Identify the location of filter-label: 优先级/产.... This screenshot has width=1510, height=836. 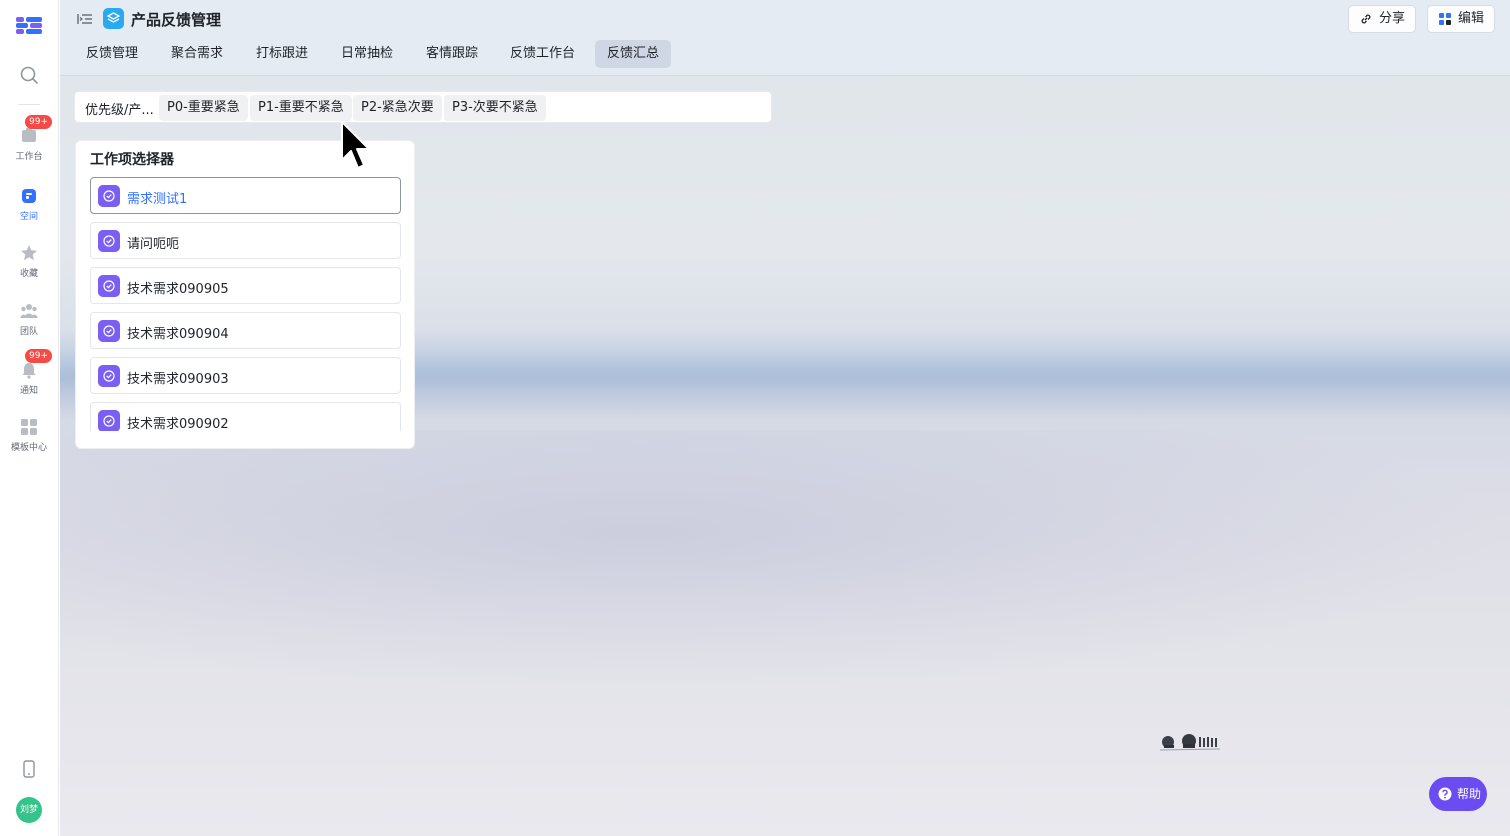
(119, 108).